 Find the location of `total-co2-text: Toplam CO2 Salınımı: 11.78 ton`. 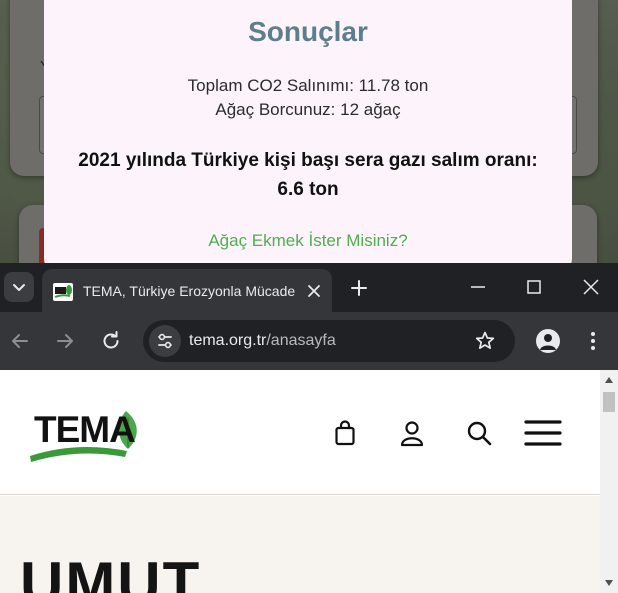

total-co2-text: Toplam CO2 Salınımı: 11.78 ton is located at coordinates (308, 85).